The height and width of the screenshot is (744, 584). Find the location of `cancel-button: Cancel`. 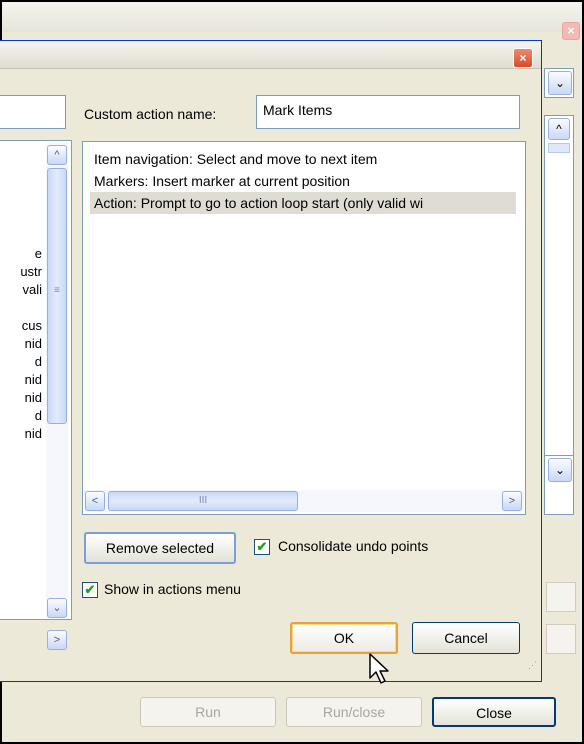

cancel-button: Cancel is located at coordinates (466, 638).